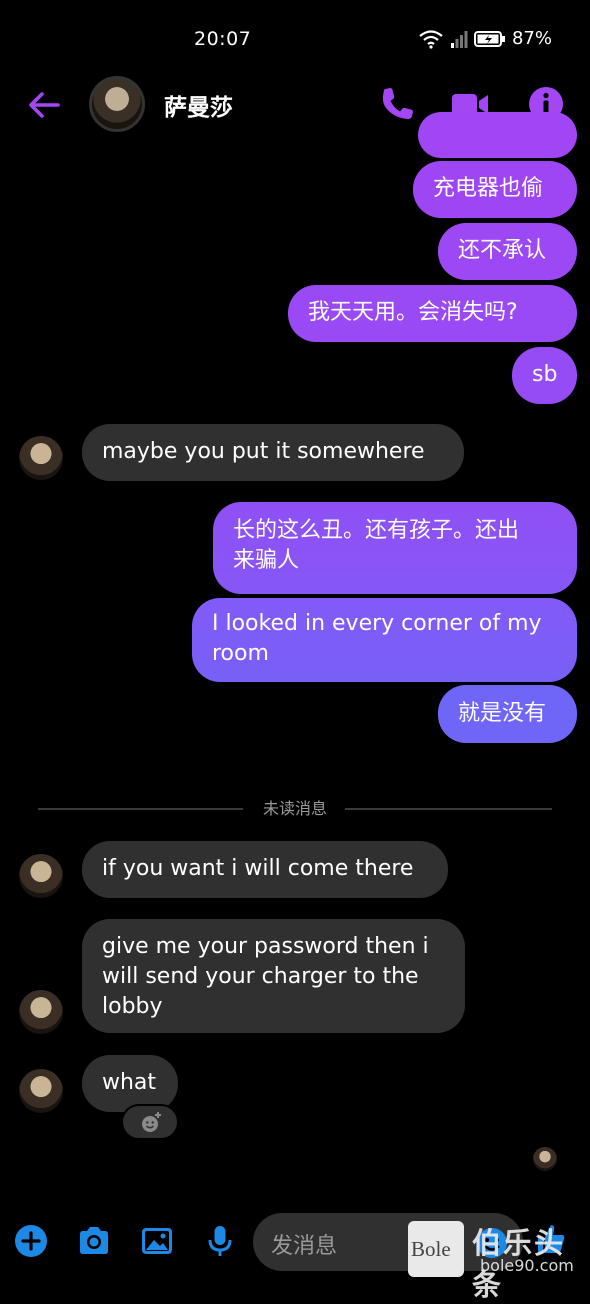  I want to click on add-plus-icon, so click(31, 1241).